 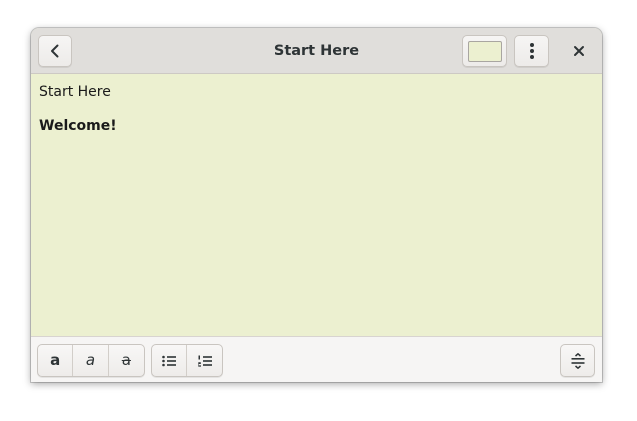 I want to click on text-size-settings-icon, so click(x=577, y=360).